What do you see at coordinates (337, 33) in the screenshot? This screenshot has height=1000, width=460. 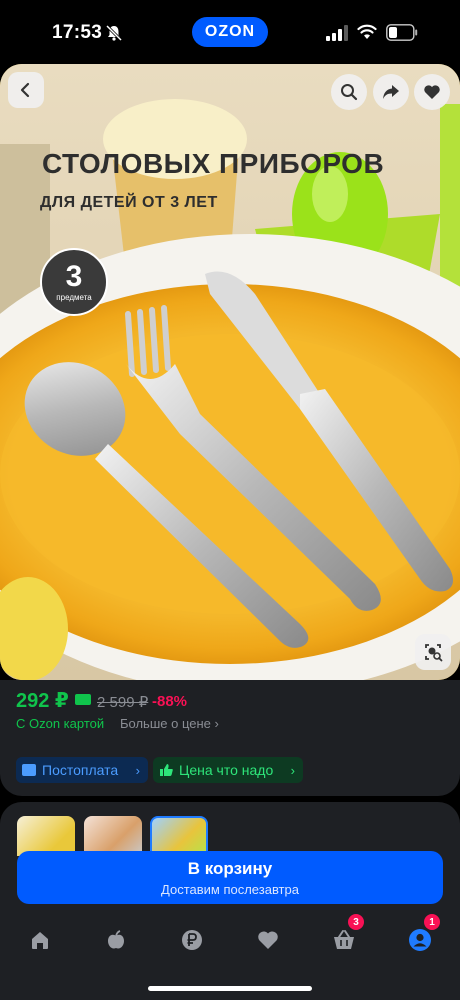 I see `cellular-signal-icon` at bounding box center [337, 33].